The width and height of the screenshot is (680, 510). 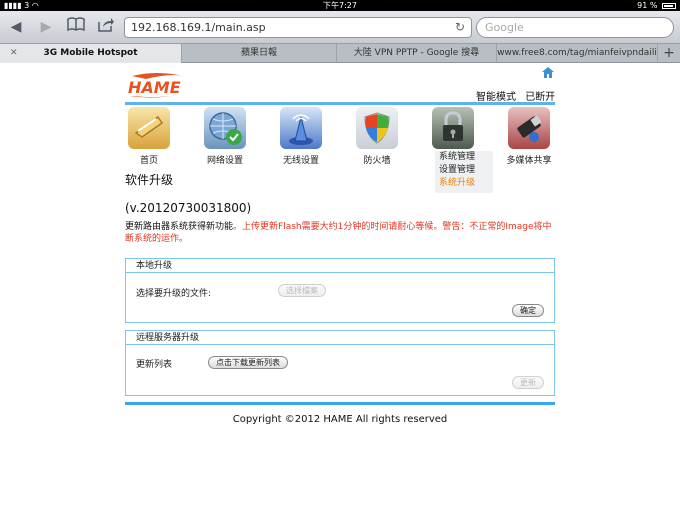 I want to click on tab-label: www.free8.com/tag/mianfeivpndaili, so click(x=577, y=53).